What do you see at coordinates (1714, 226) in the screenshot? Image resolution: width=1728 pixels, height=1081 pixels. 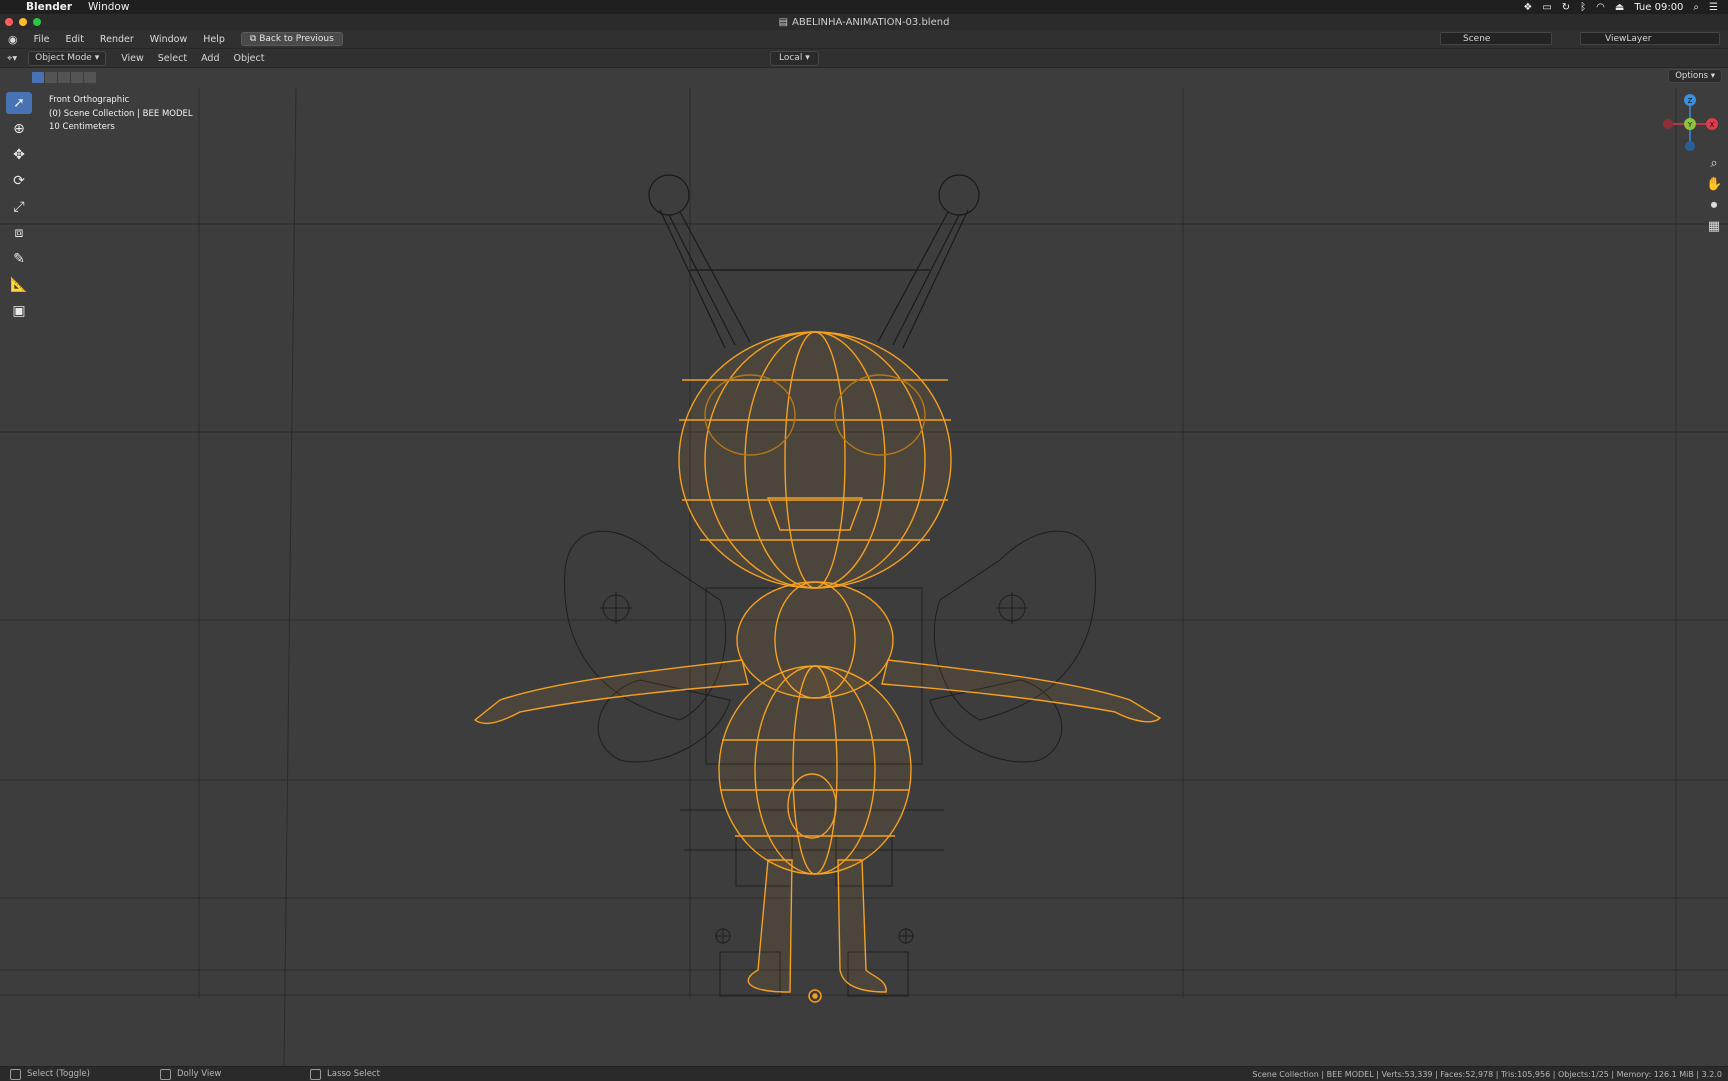 I see `grid-view-icon: ▦` at bounding box center [1714, 226].